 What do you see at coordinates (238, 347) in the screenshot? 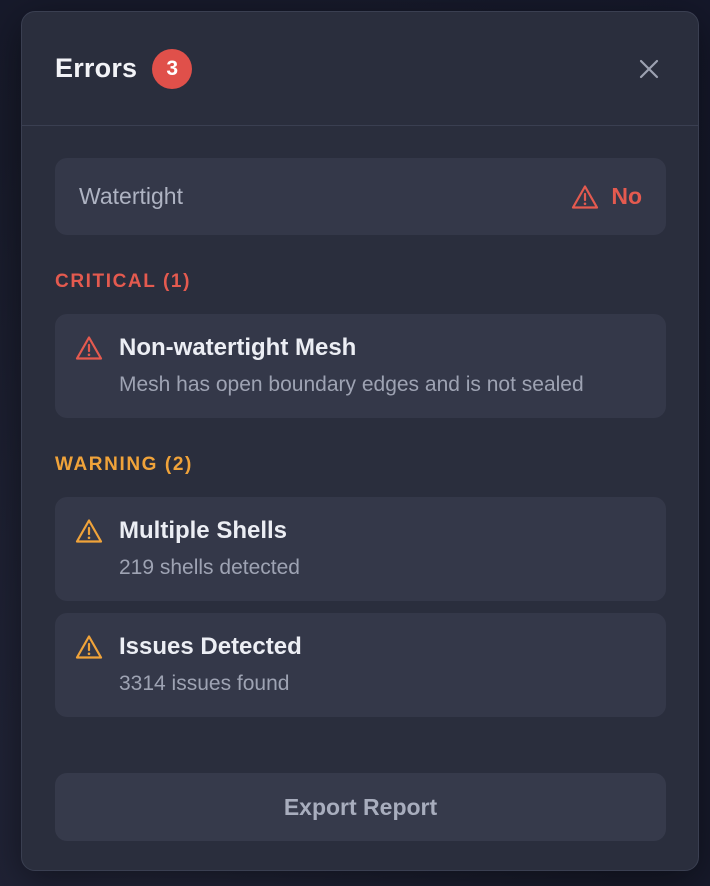
I see `issue-title: Non-watertight Mesh` at bounding box center [238, 347].